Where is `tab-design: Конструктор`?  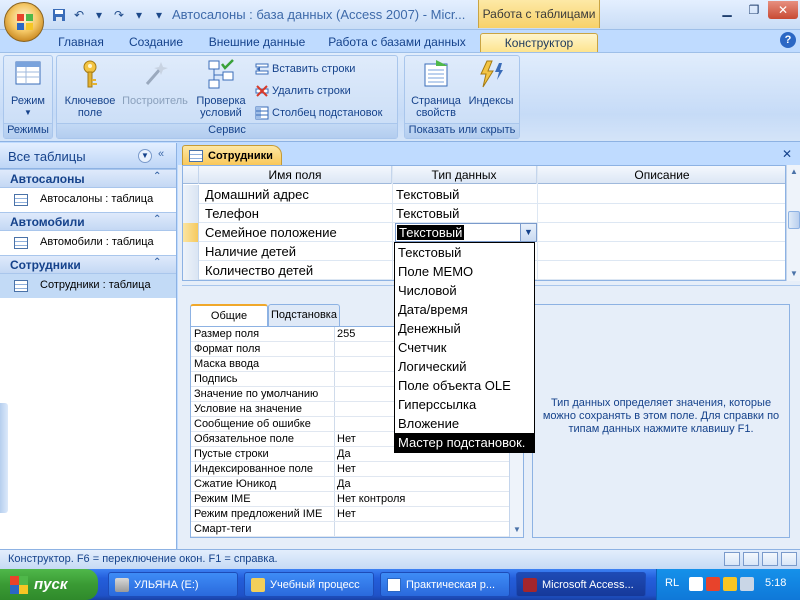
tab-design: Конструктор is located at coordinates (539, 42).